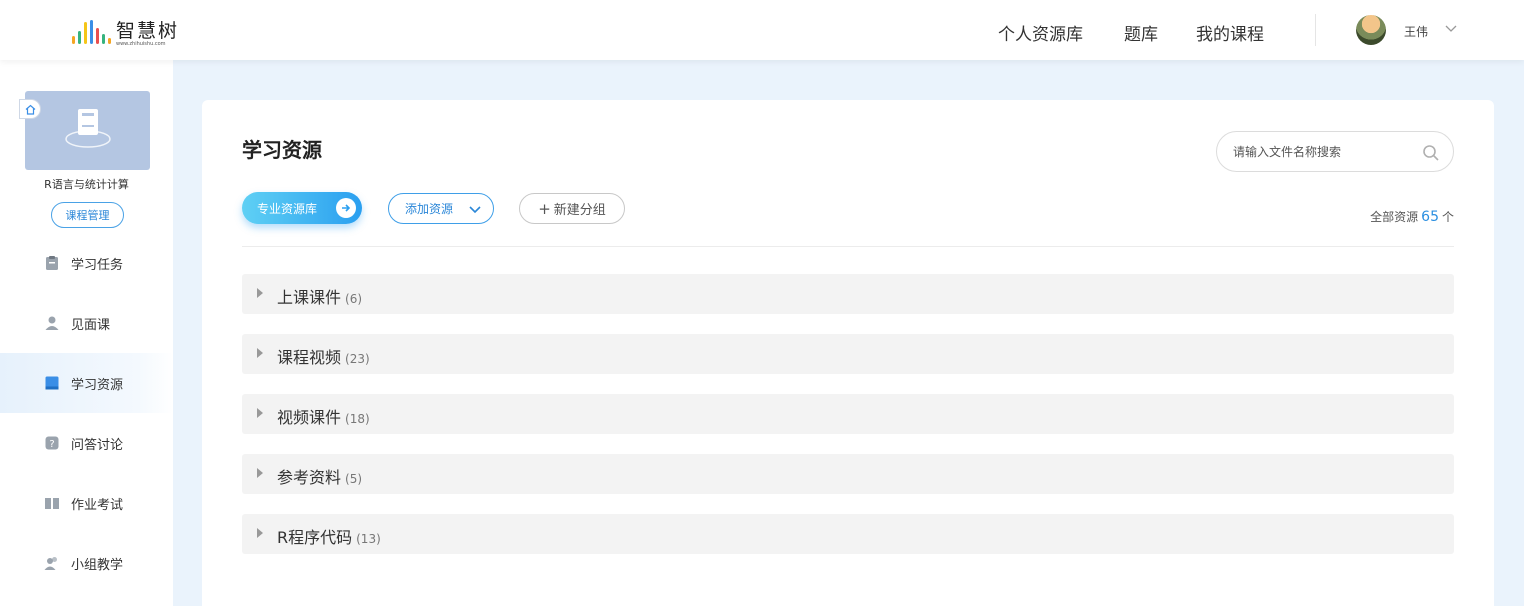 This screenshot has height=606, width=1524. Describe the element at coordinates (52, 503) in the screenshot. I see `open-book-icon` at that location.